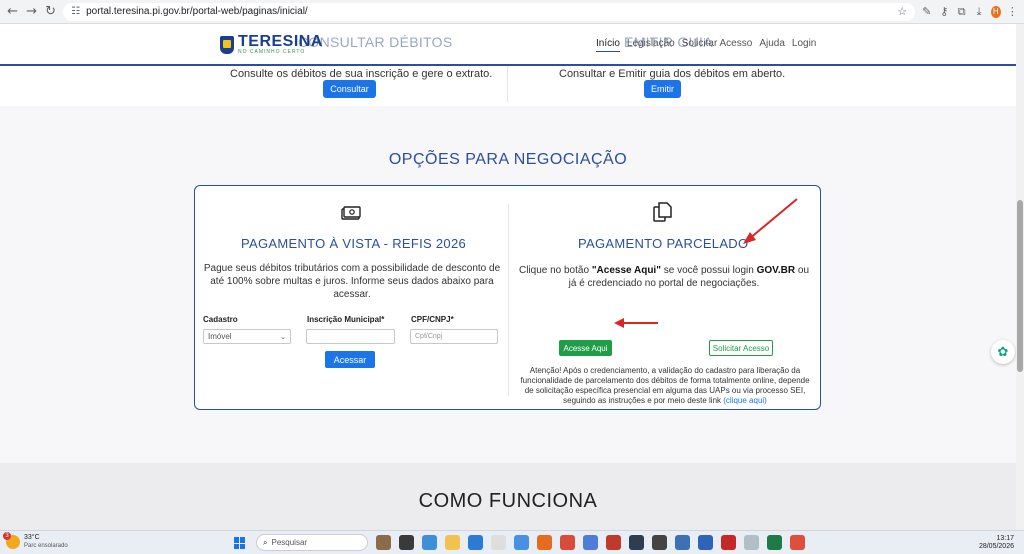  What do you see at coordinates (728, 542) in the screenshot?
I see `pdf-icon` at bounding box center [728, 542].